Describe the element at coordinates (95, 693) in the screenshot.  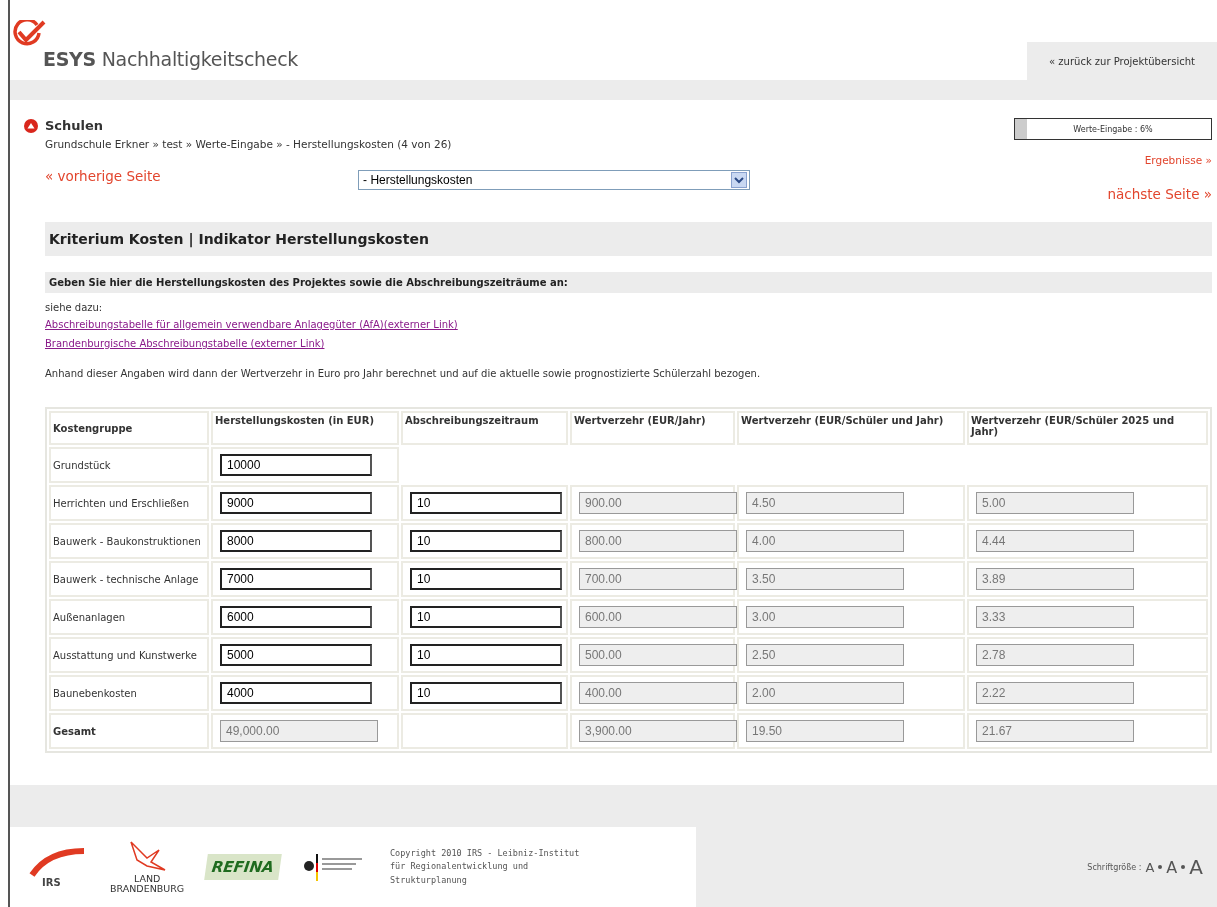
I see `cost-group-label: Baunebenkosten` at that location.